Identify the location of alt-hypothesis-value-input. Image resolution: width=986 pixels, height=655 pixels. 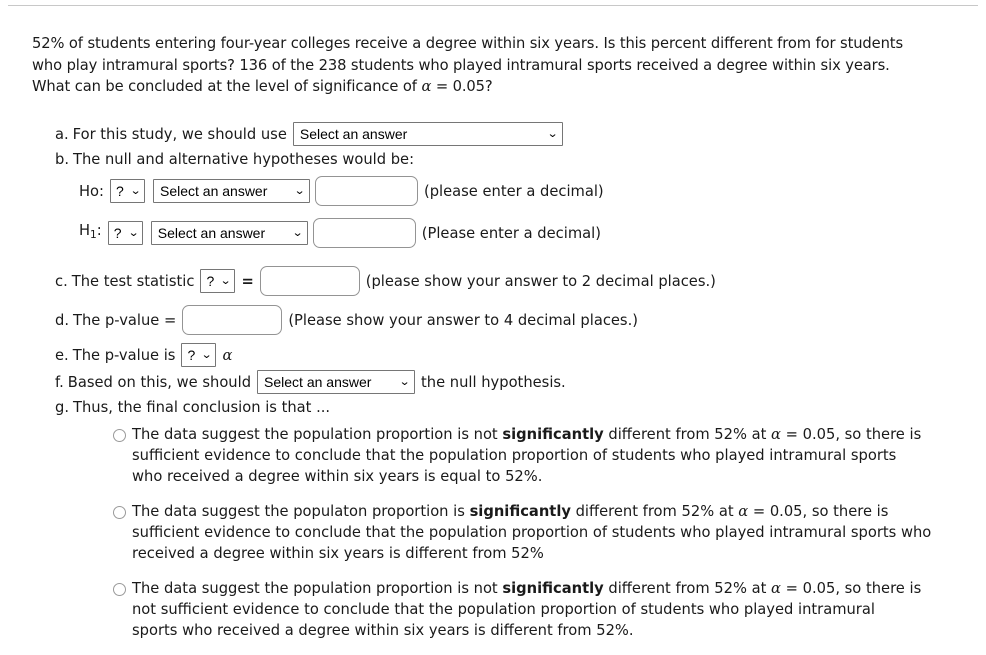
(364, 233).